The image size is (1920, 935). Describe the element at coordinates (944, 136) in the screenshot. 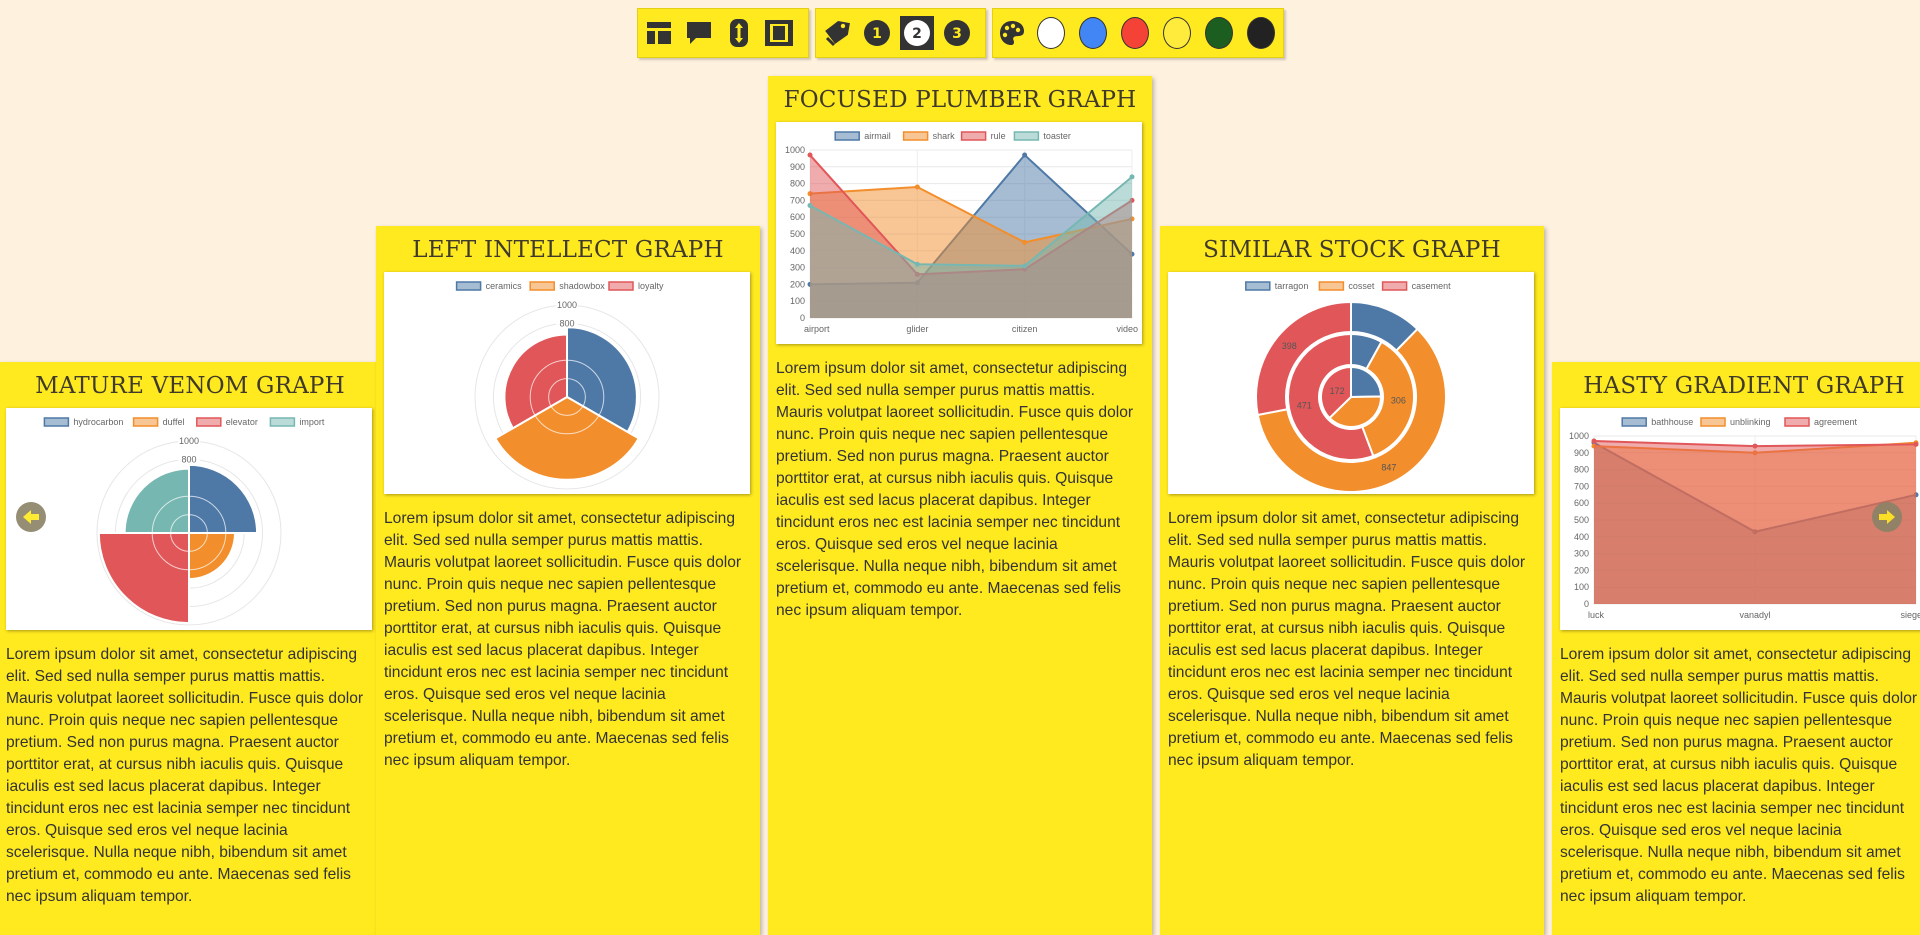

I see `legend-label: shark` at that location.